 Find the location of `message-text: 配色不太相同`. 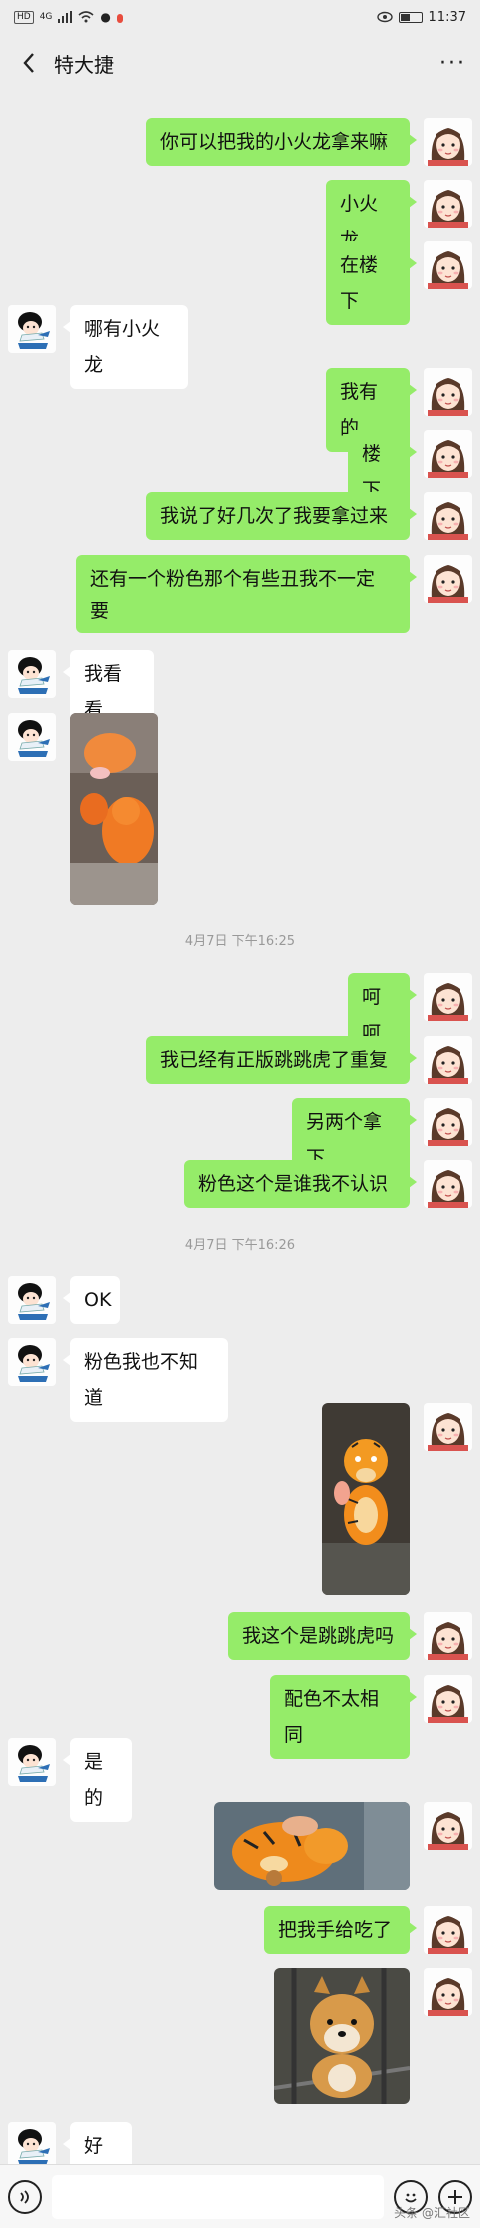

message-text: 配色不太相同 is located at coordinates (332, 1717).